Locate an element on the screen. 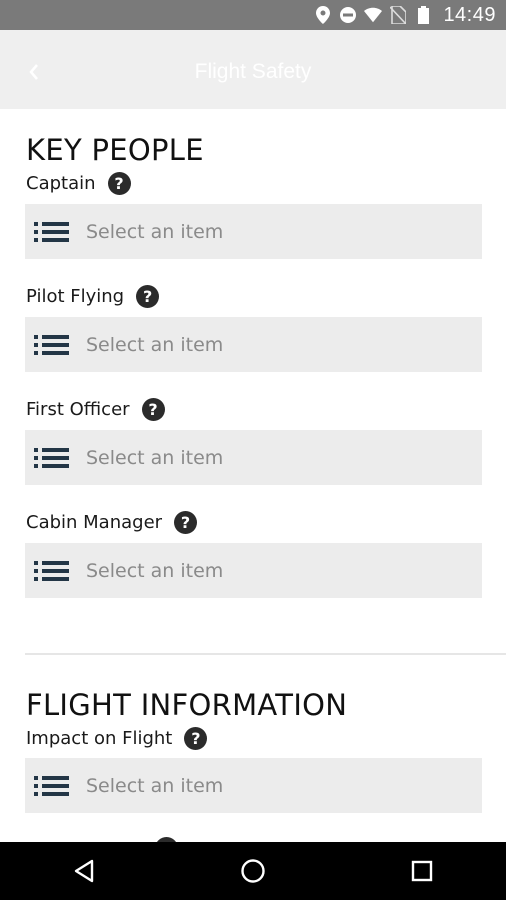 The width and height of the screenshot is (506, 900). section-title-flight-information: FLIGHT INFORMATION is located at coordinates (187, 705).